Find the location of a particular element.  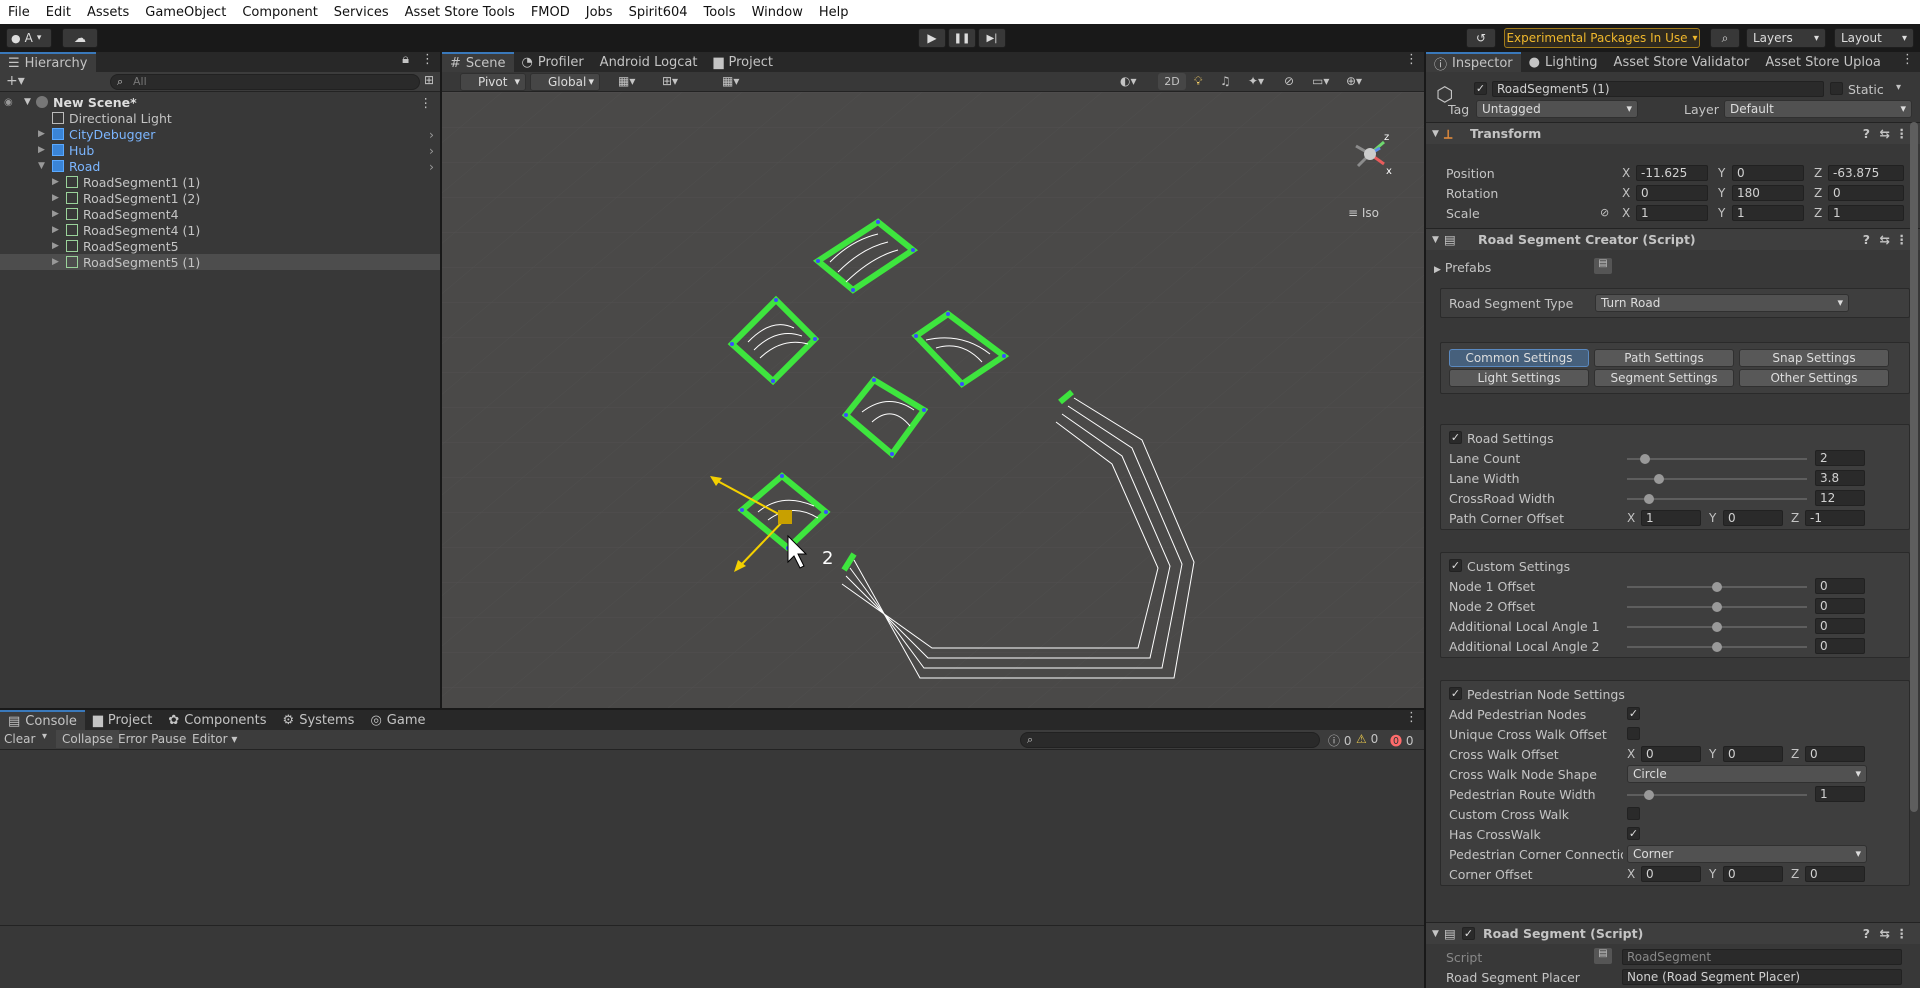

lane-count-slider is located at coordinates (1717, 459).